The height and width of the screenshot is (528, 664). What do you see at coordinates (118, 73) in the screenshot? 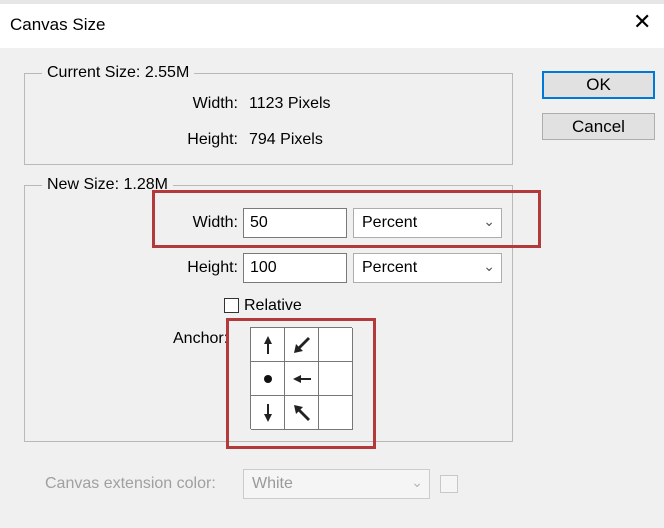
I see `current-size-legend: Current Size: 2.55M` at bounding box center [118, 73].